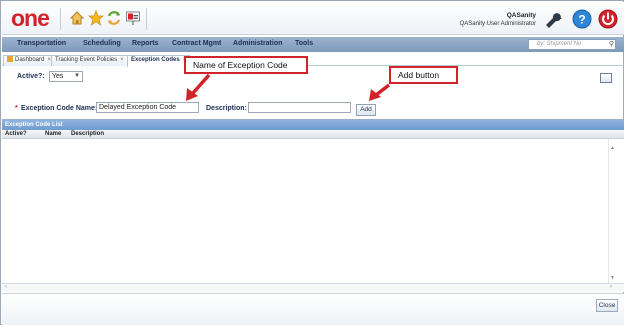 Image resolution: width=624 pixels, height=326 pixels. Describe the element at coordinates (521, 15) in the screenshot. I see `user-name: QASanity` at that location.